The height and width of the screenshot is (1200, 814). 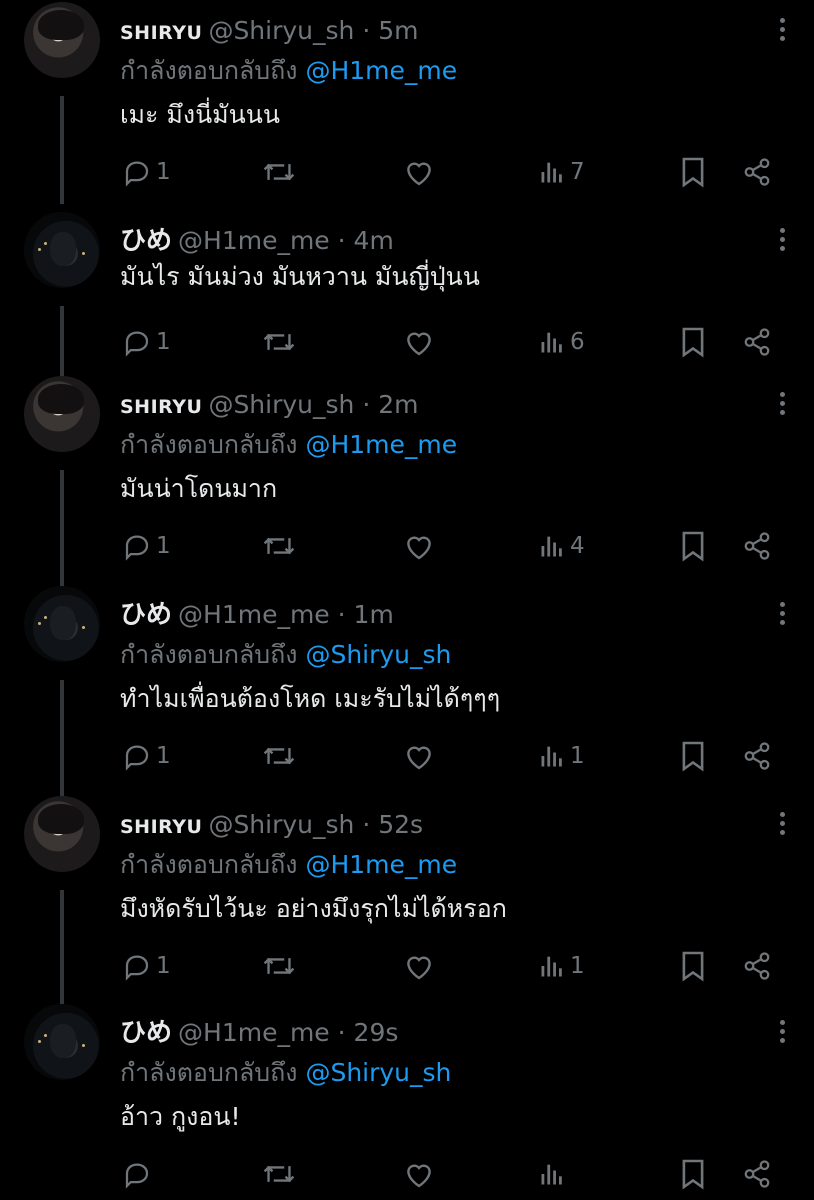 I want to click on action-bar: 1 7, so click(x=407, y=172).